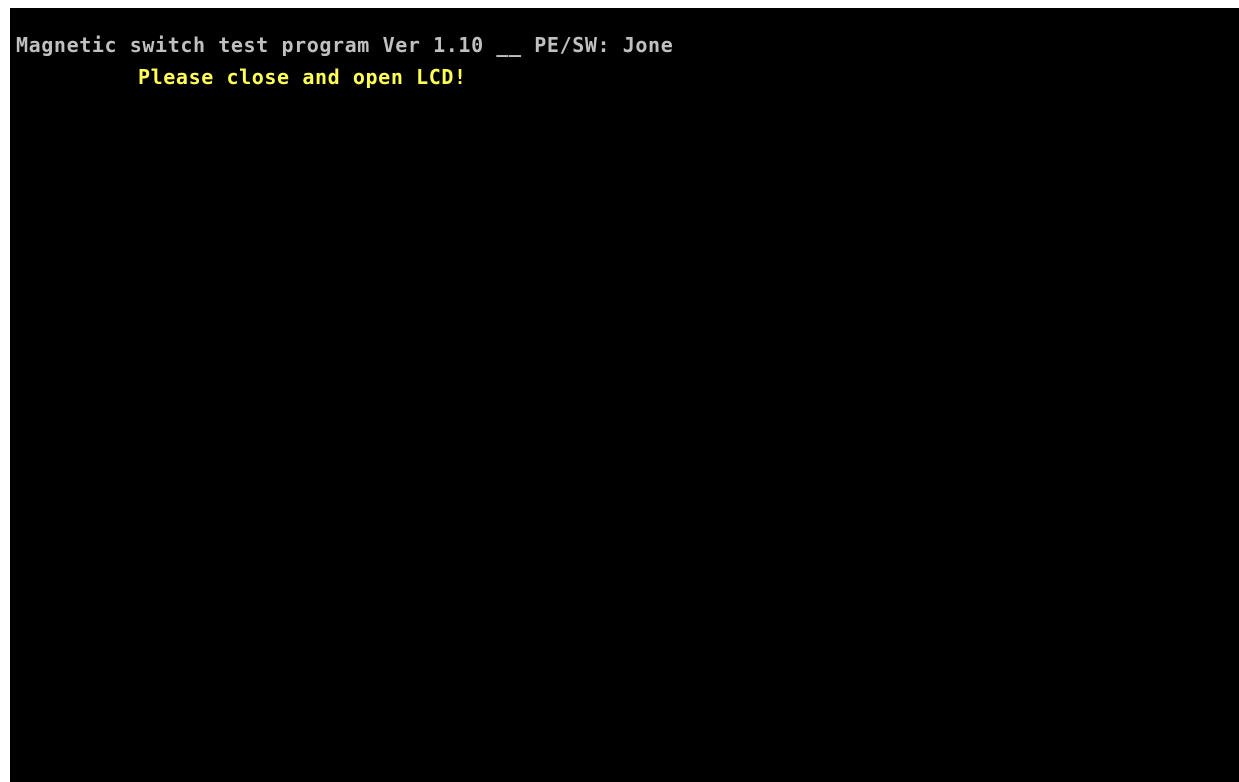 The width and height of the screenshot is (1239, 782). Describe the element at coordinates (302, 77) in the screenshot. I see `instruction-prompt-text: Please close and open LCD!` at that location.